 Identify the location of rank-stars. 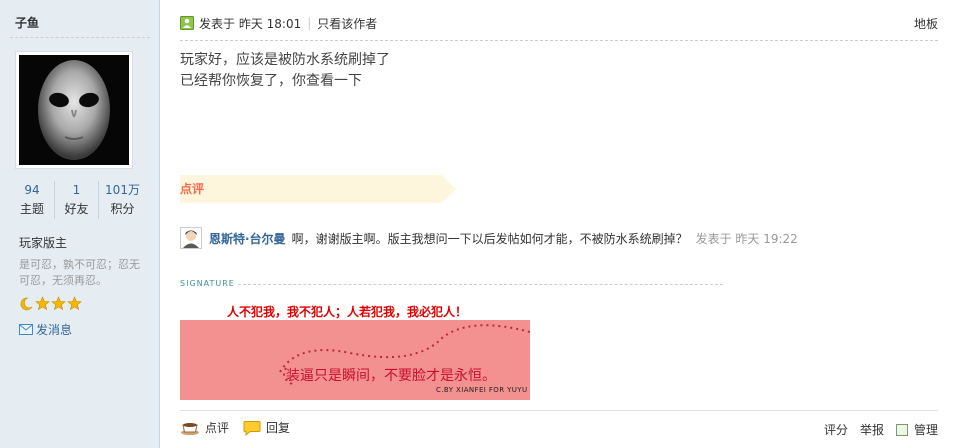
(50, 303).